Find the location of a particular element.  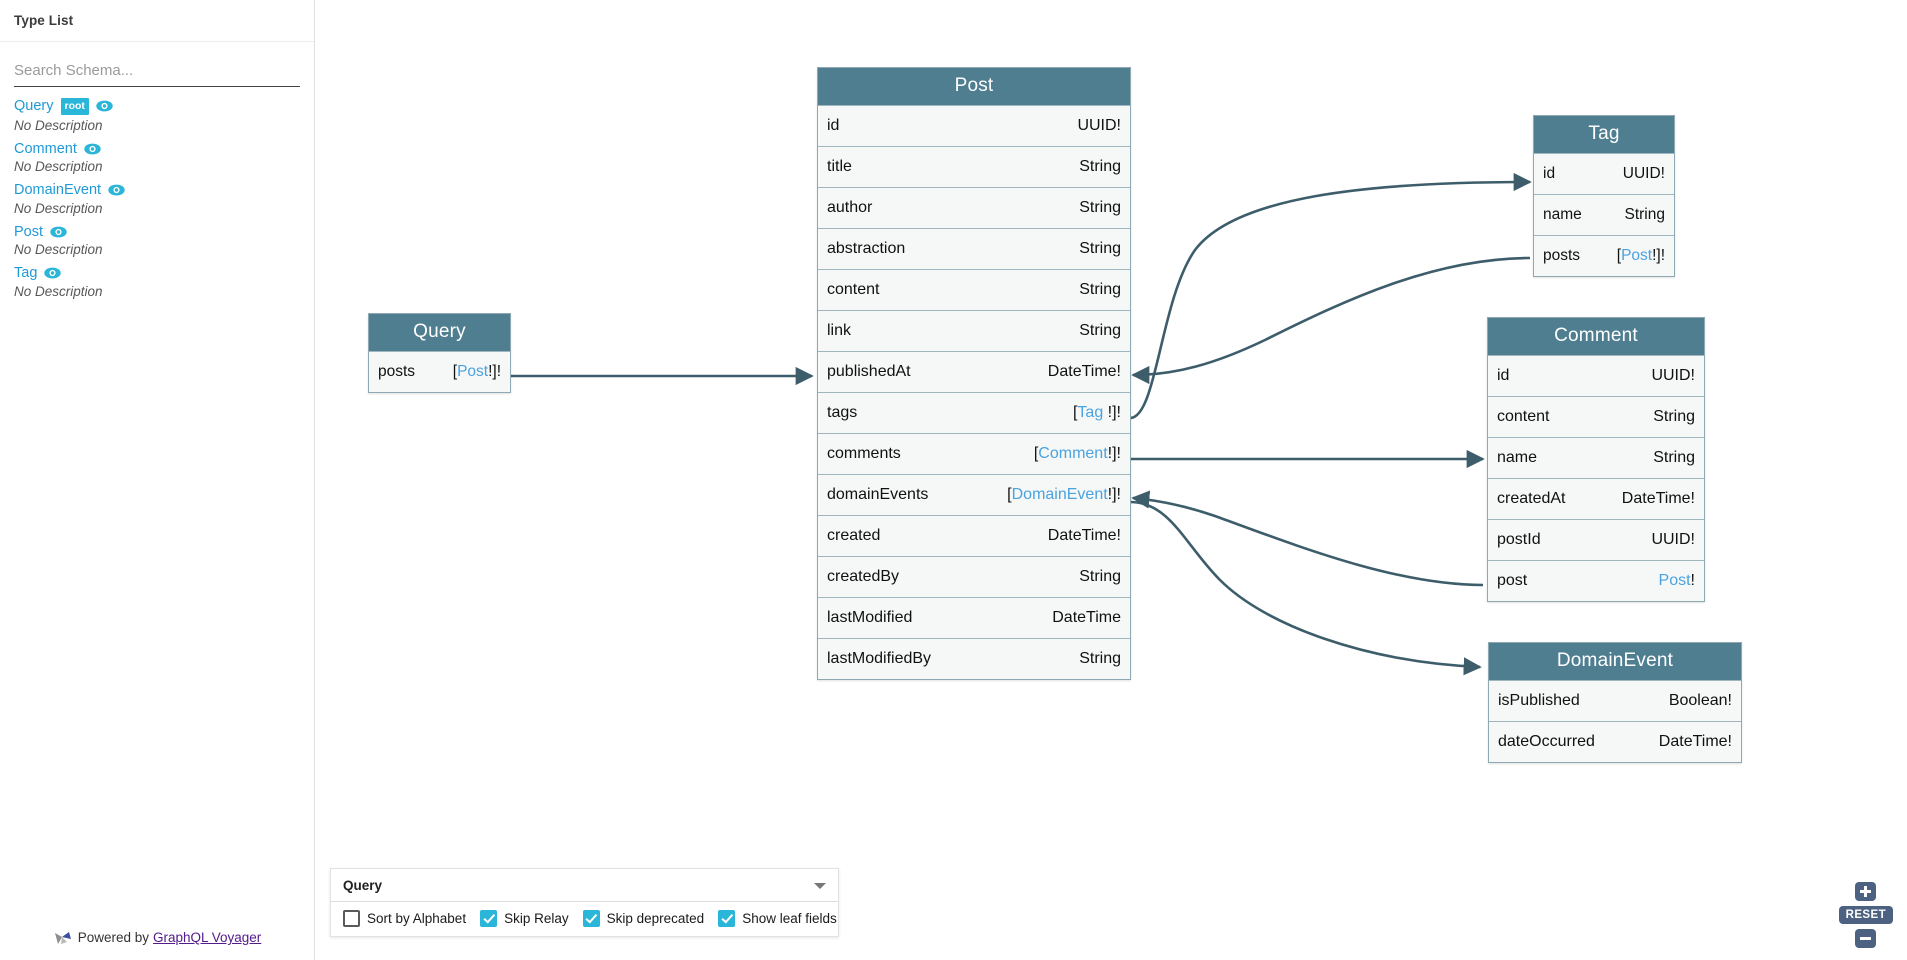

voyager-logo-icon is located at coordinates (63, 938).